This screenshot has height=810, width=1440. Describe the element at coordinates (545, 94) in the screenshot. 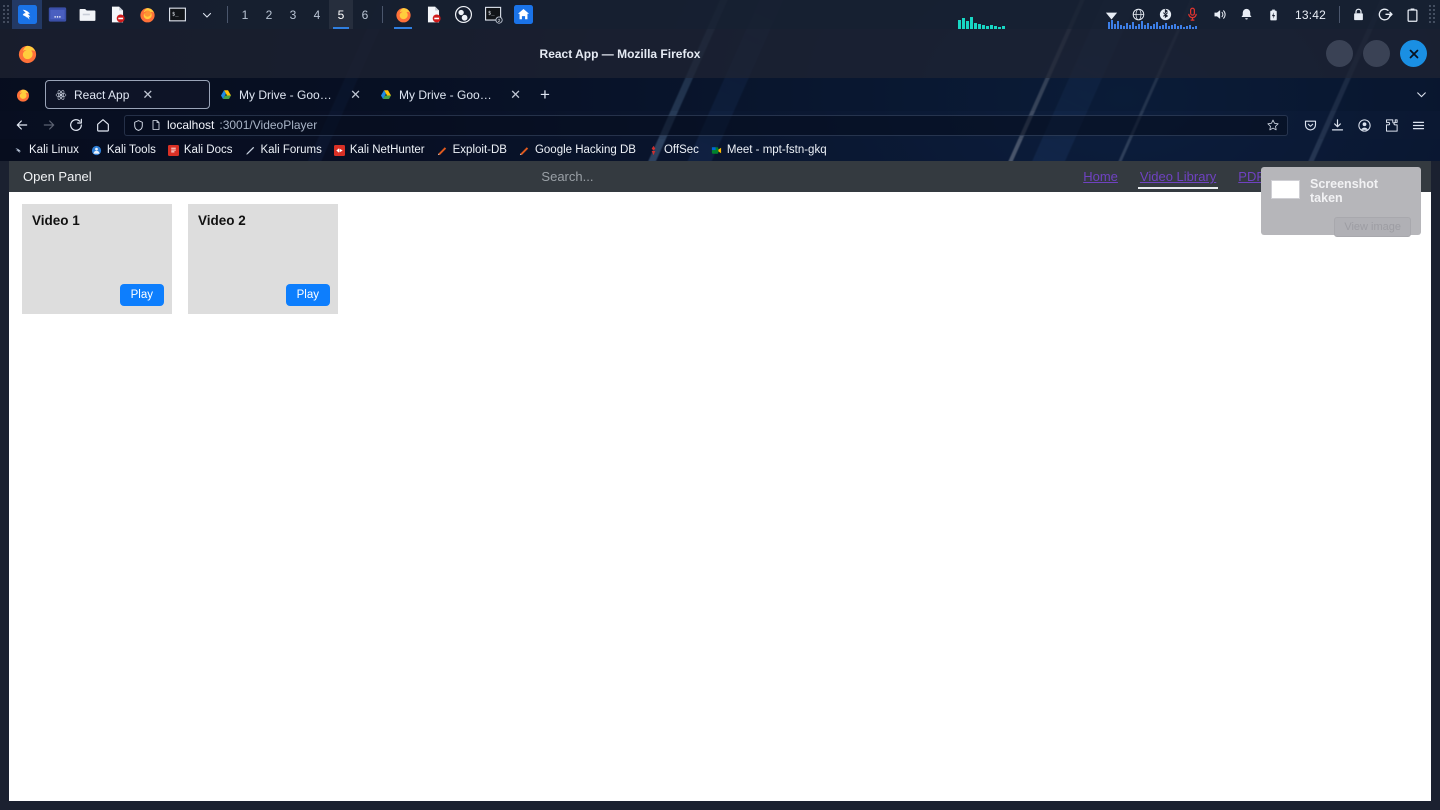

I see `new-tab-button: +` at that location.